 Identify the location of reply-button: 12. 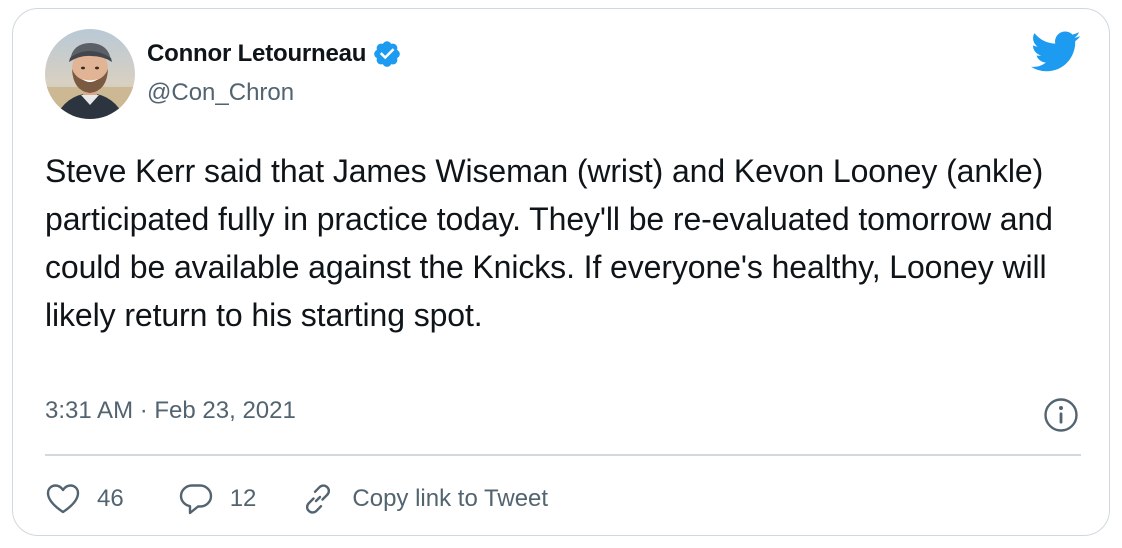
(217, 499).